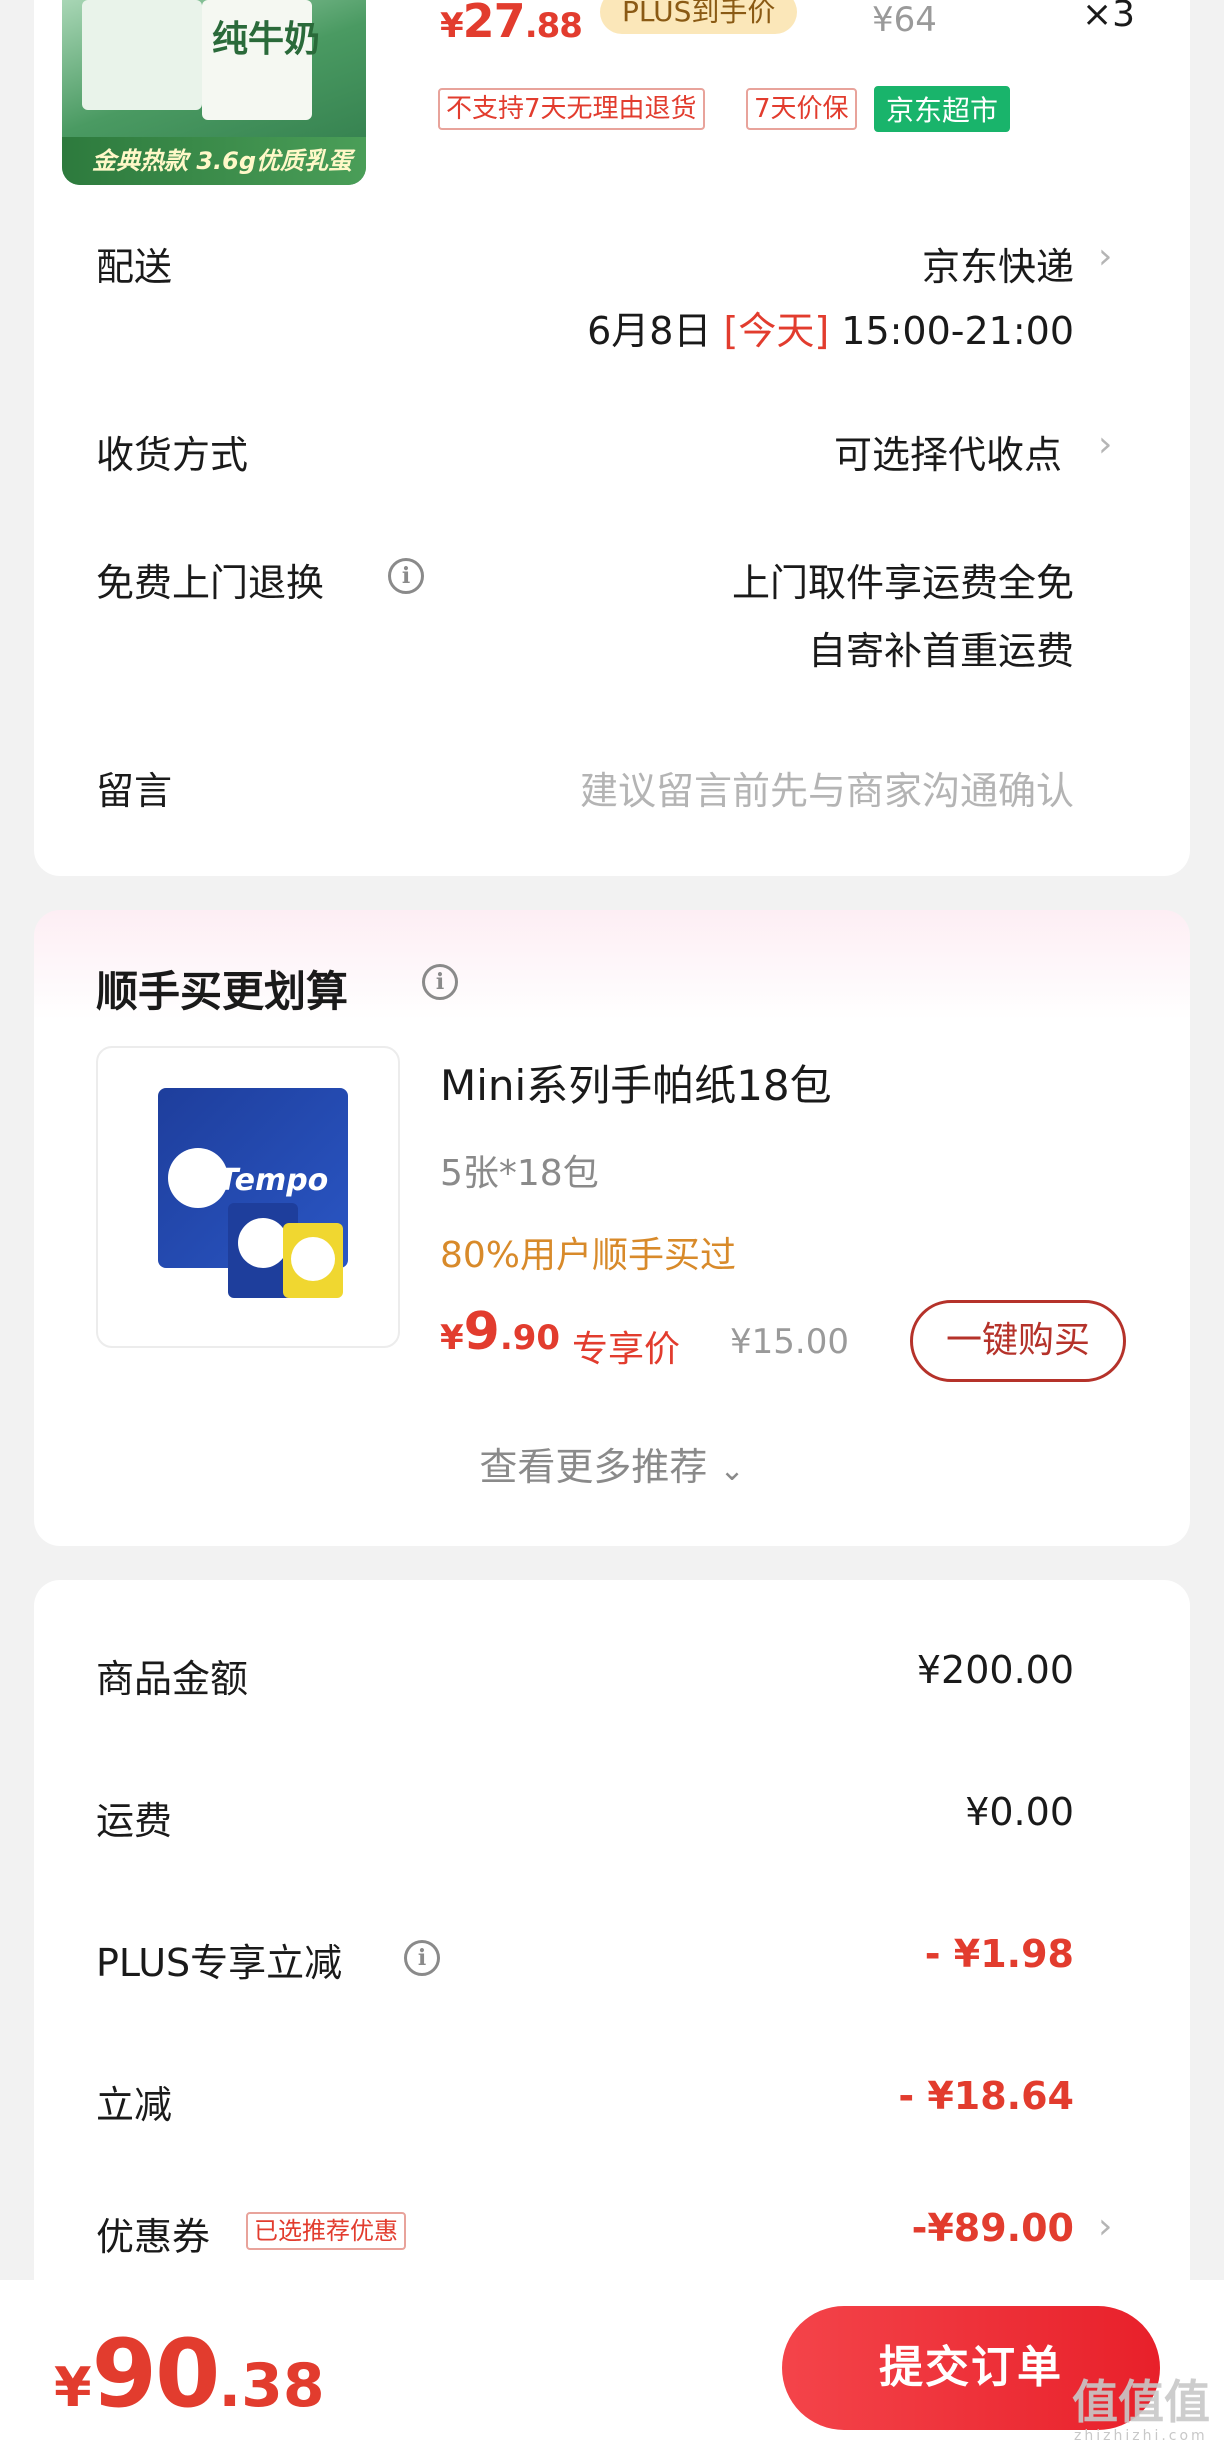 The height and width of the screenshot is (2456, 1224). I want to click on recommend-buyers-stat: 80%用户顺手买过, so click(588, 1255).